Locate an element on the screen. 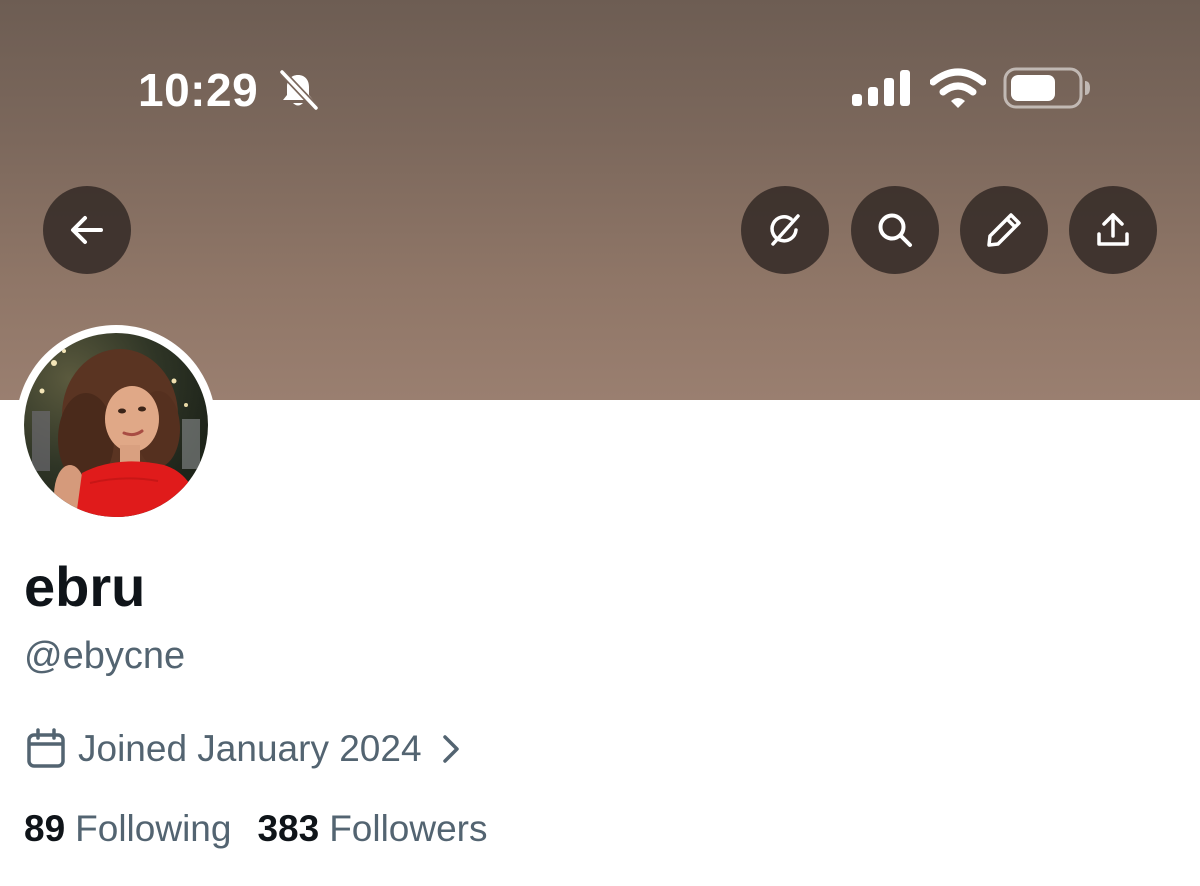 This screenshot has width=1200, height=886. back-button is located at coordinates (87, 230).